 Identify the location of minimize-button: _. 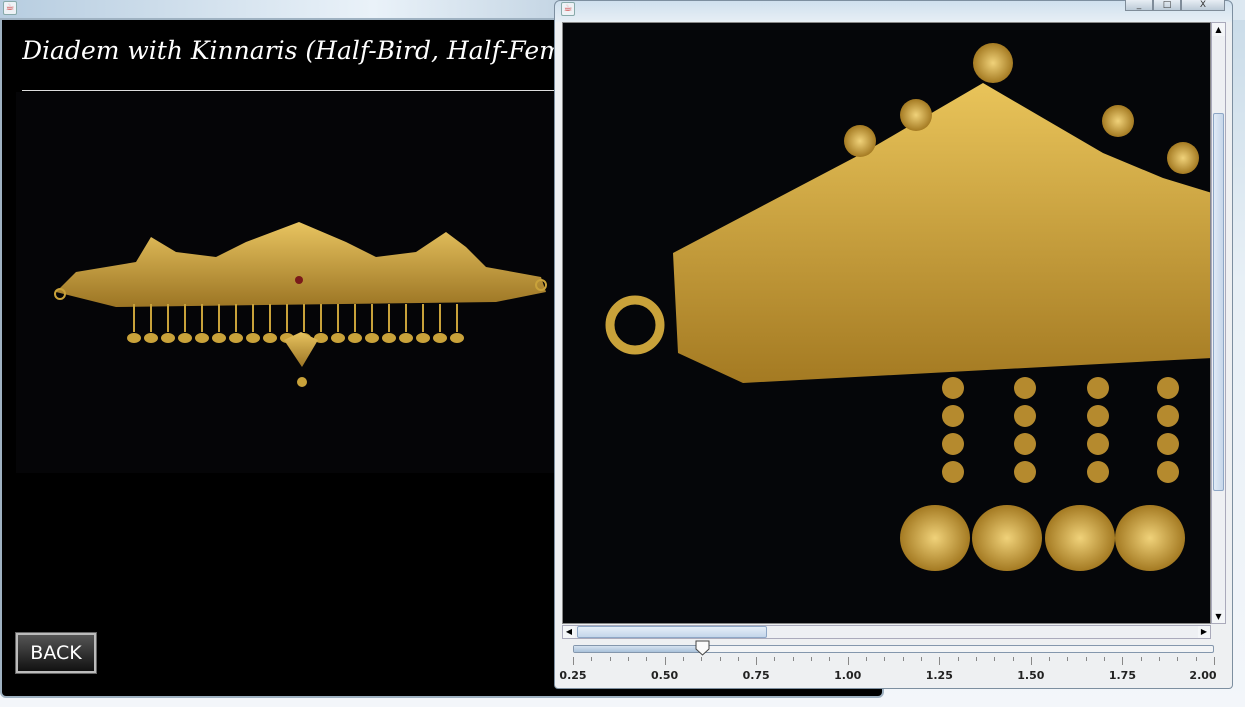
(1139, 5).